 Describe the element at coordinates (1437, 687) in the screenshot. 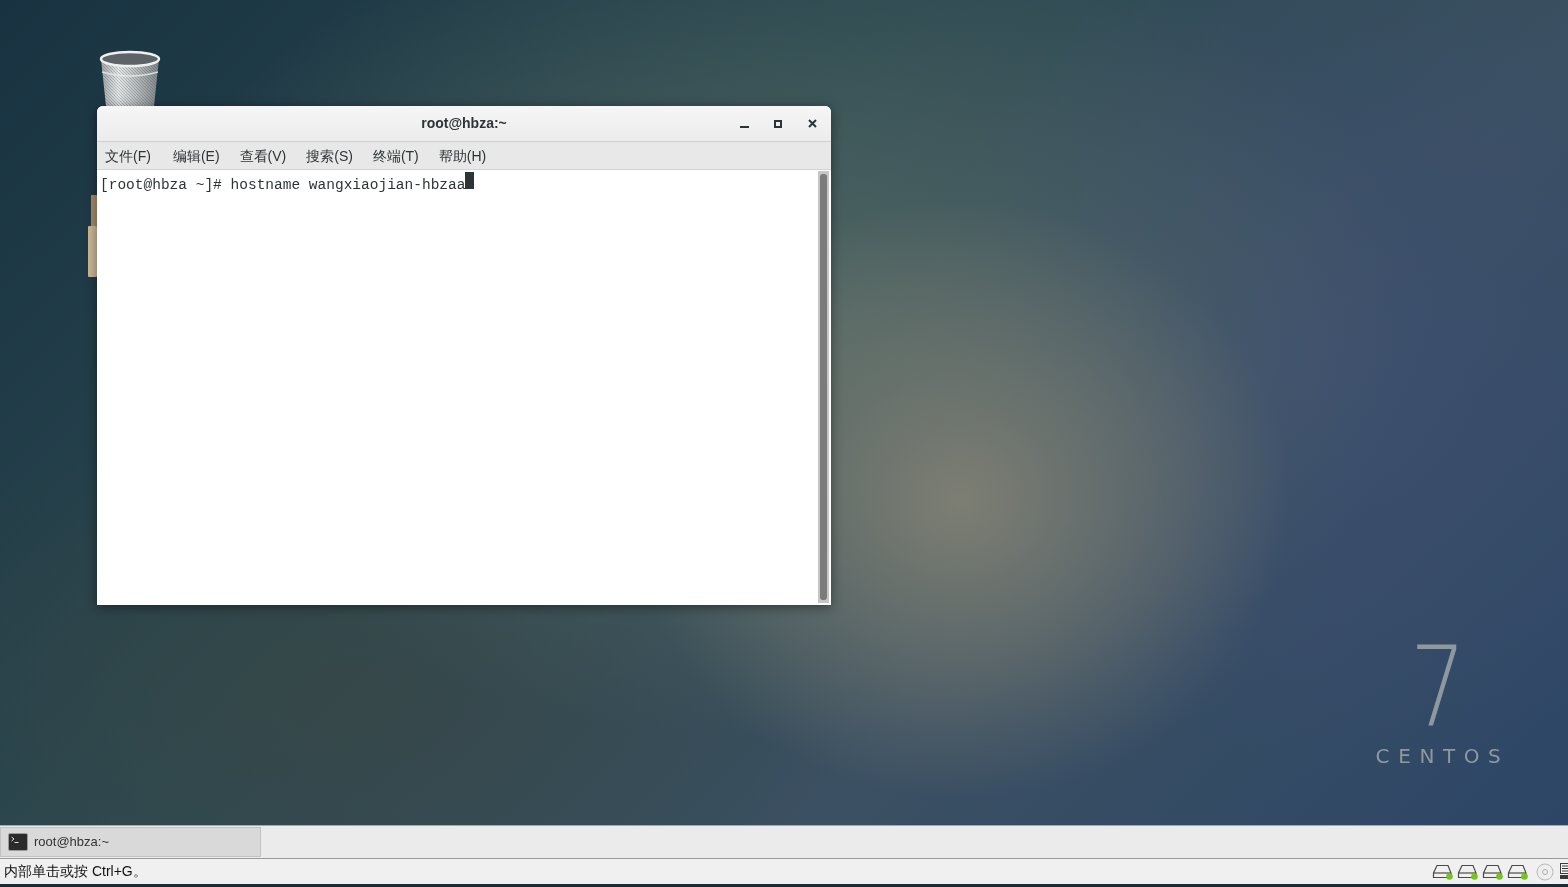

I see `logo-numeral: 7` at that location.